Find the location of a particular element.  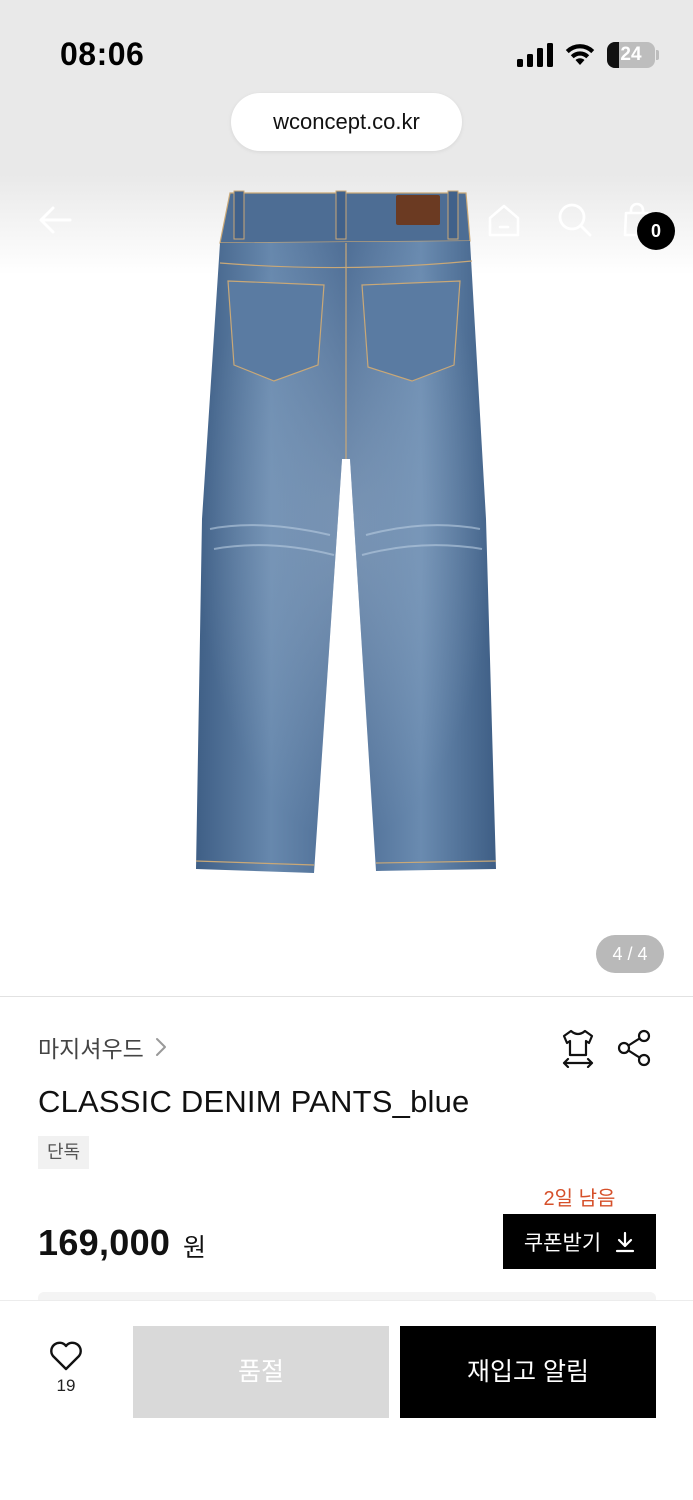

price-unit: 원 is located at coordinates (195, 1248).